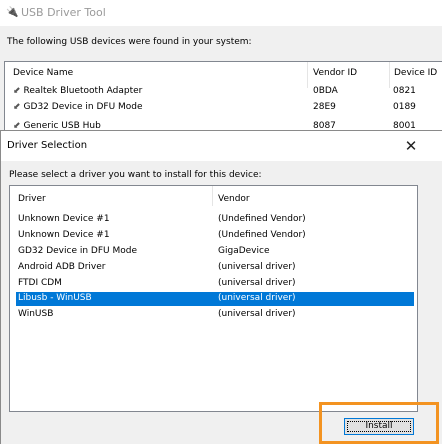 Image resolution: width=442 pixels, height=444 pixels. I want to click on driver-vendor: GigaDevice, so click(244, 251).